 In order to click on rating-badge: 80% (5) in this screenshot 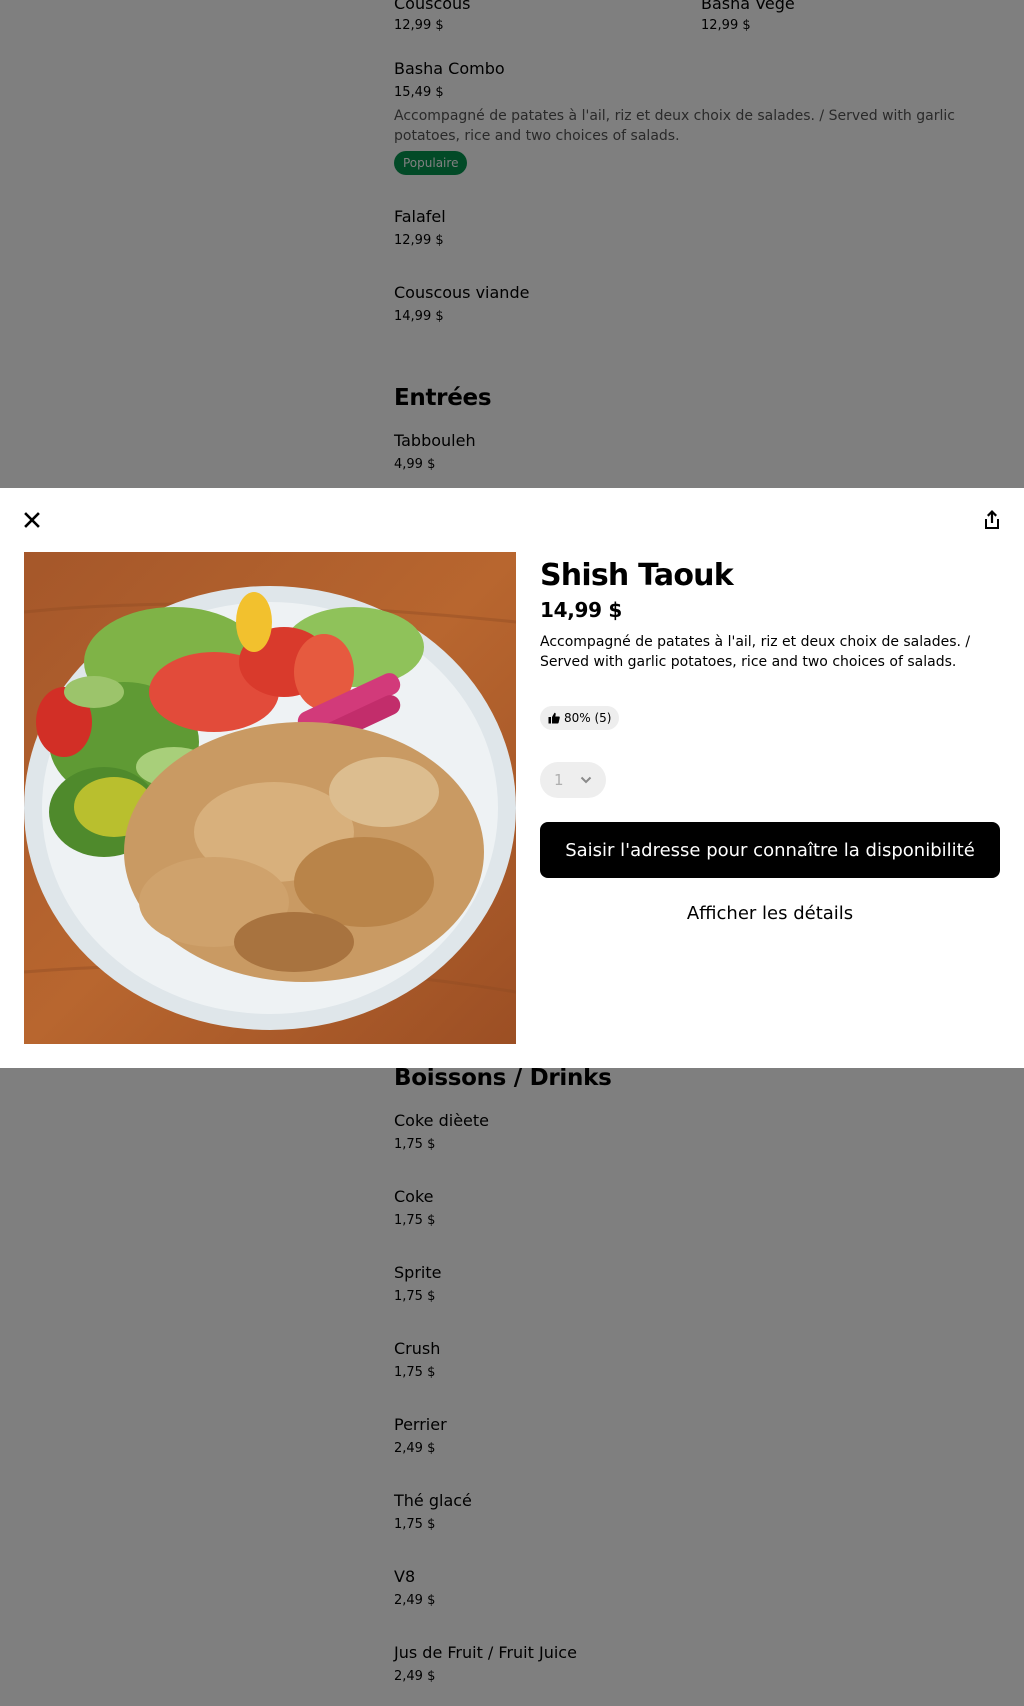, I will do `click(580, 718)`.